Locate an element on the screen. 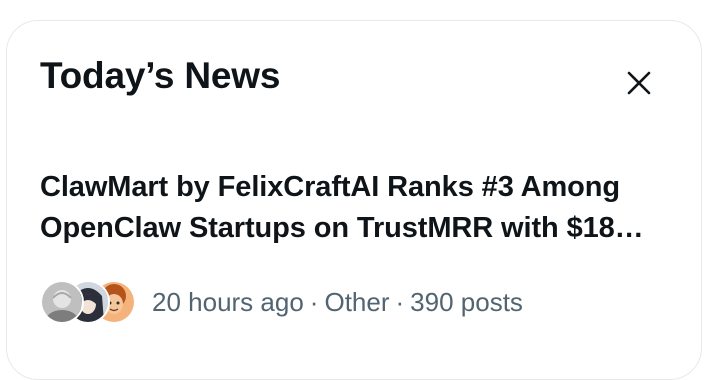  avatar-stack is located at coordinates (88, 302).